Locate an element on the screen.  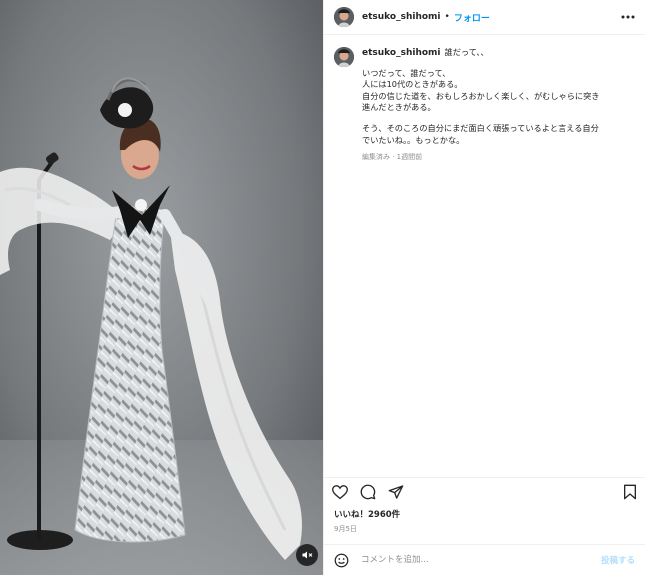
emoji-icon is located at coordinates (341, 560).